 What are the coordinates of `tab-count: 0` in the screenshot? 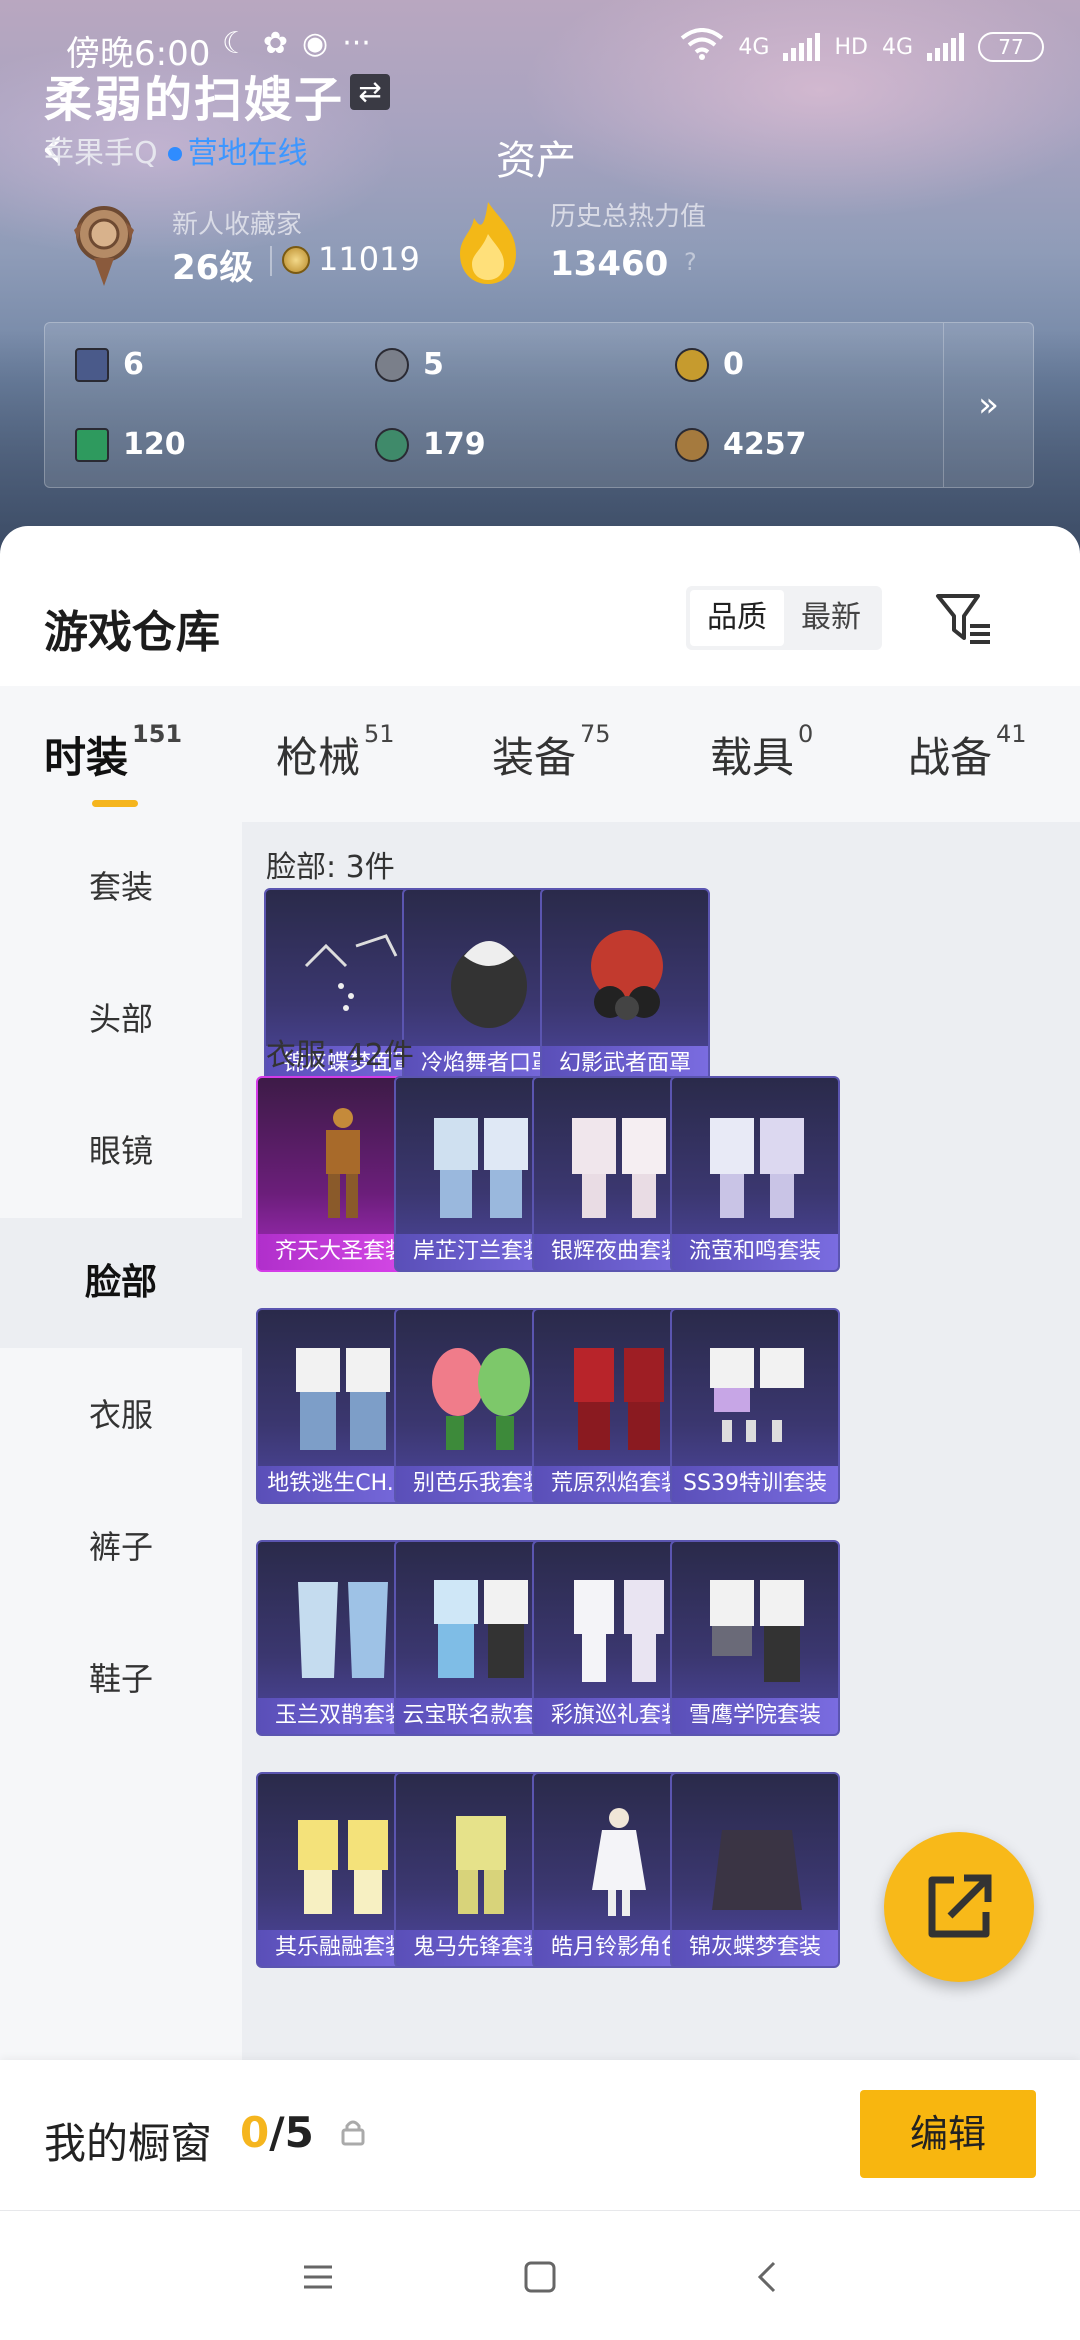 It's located at (806, 734).